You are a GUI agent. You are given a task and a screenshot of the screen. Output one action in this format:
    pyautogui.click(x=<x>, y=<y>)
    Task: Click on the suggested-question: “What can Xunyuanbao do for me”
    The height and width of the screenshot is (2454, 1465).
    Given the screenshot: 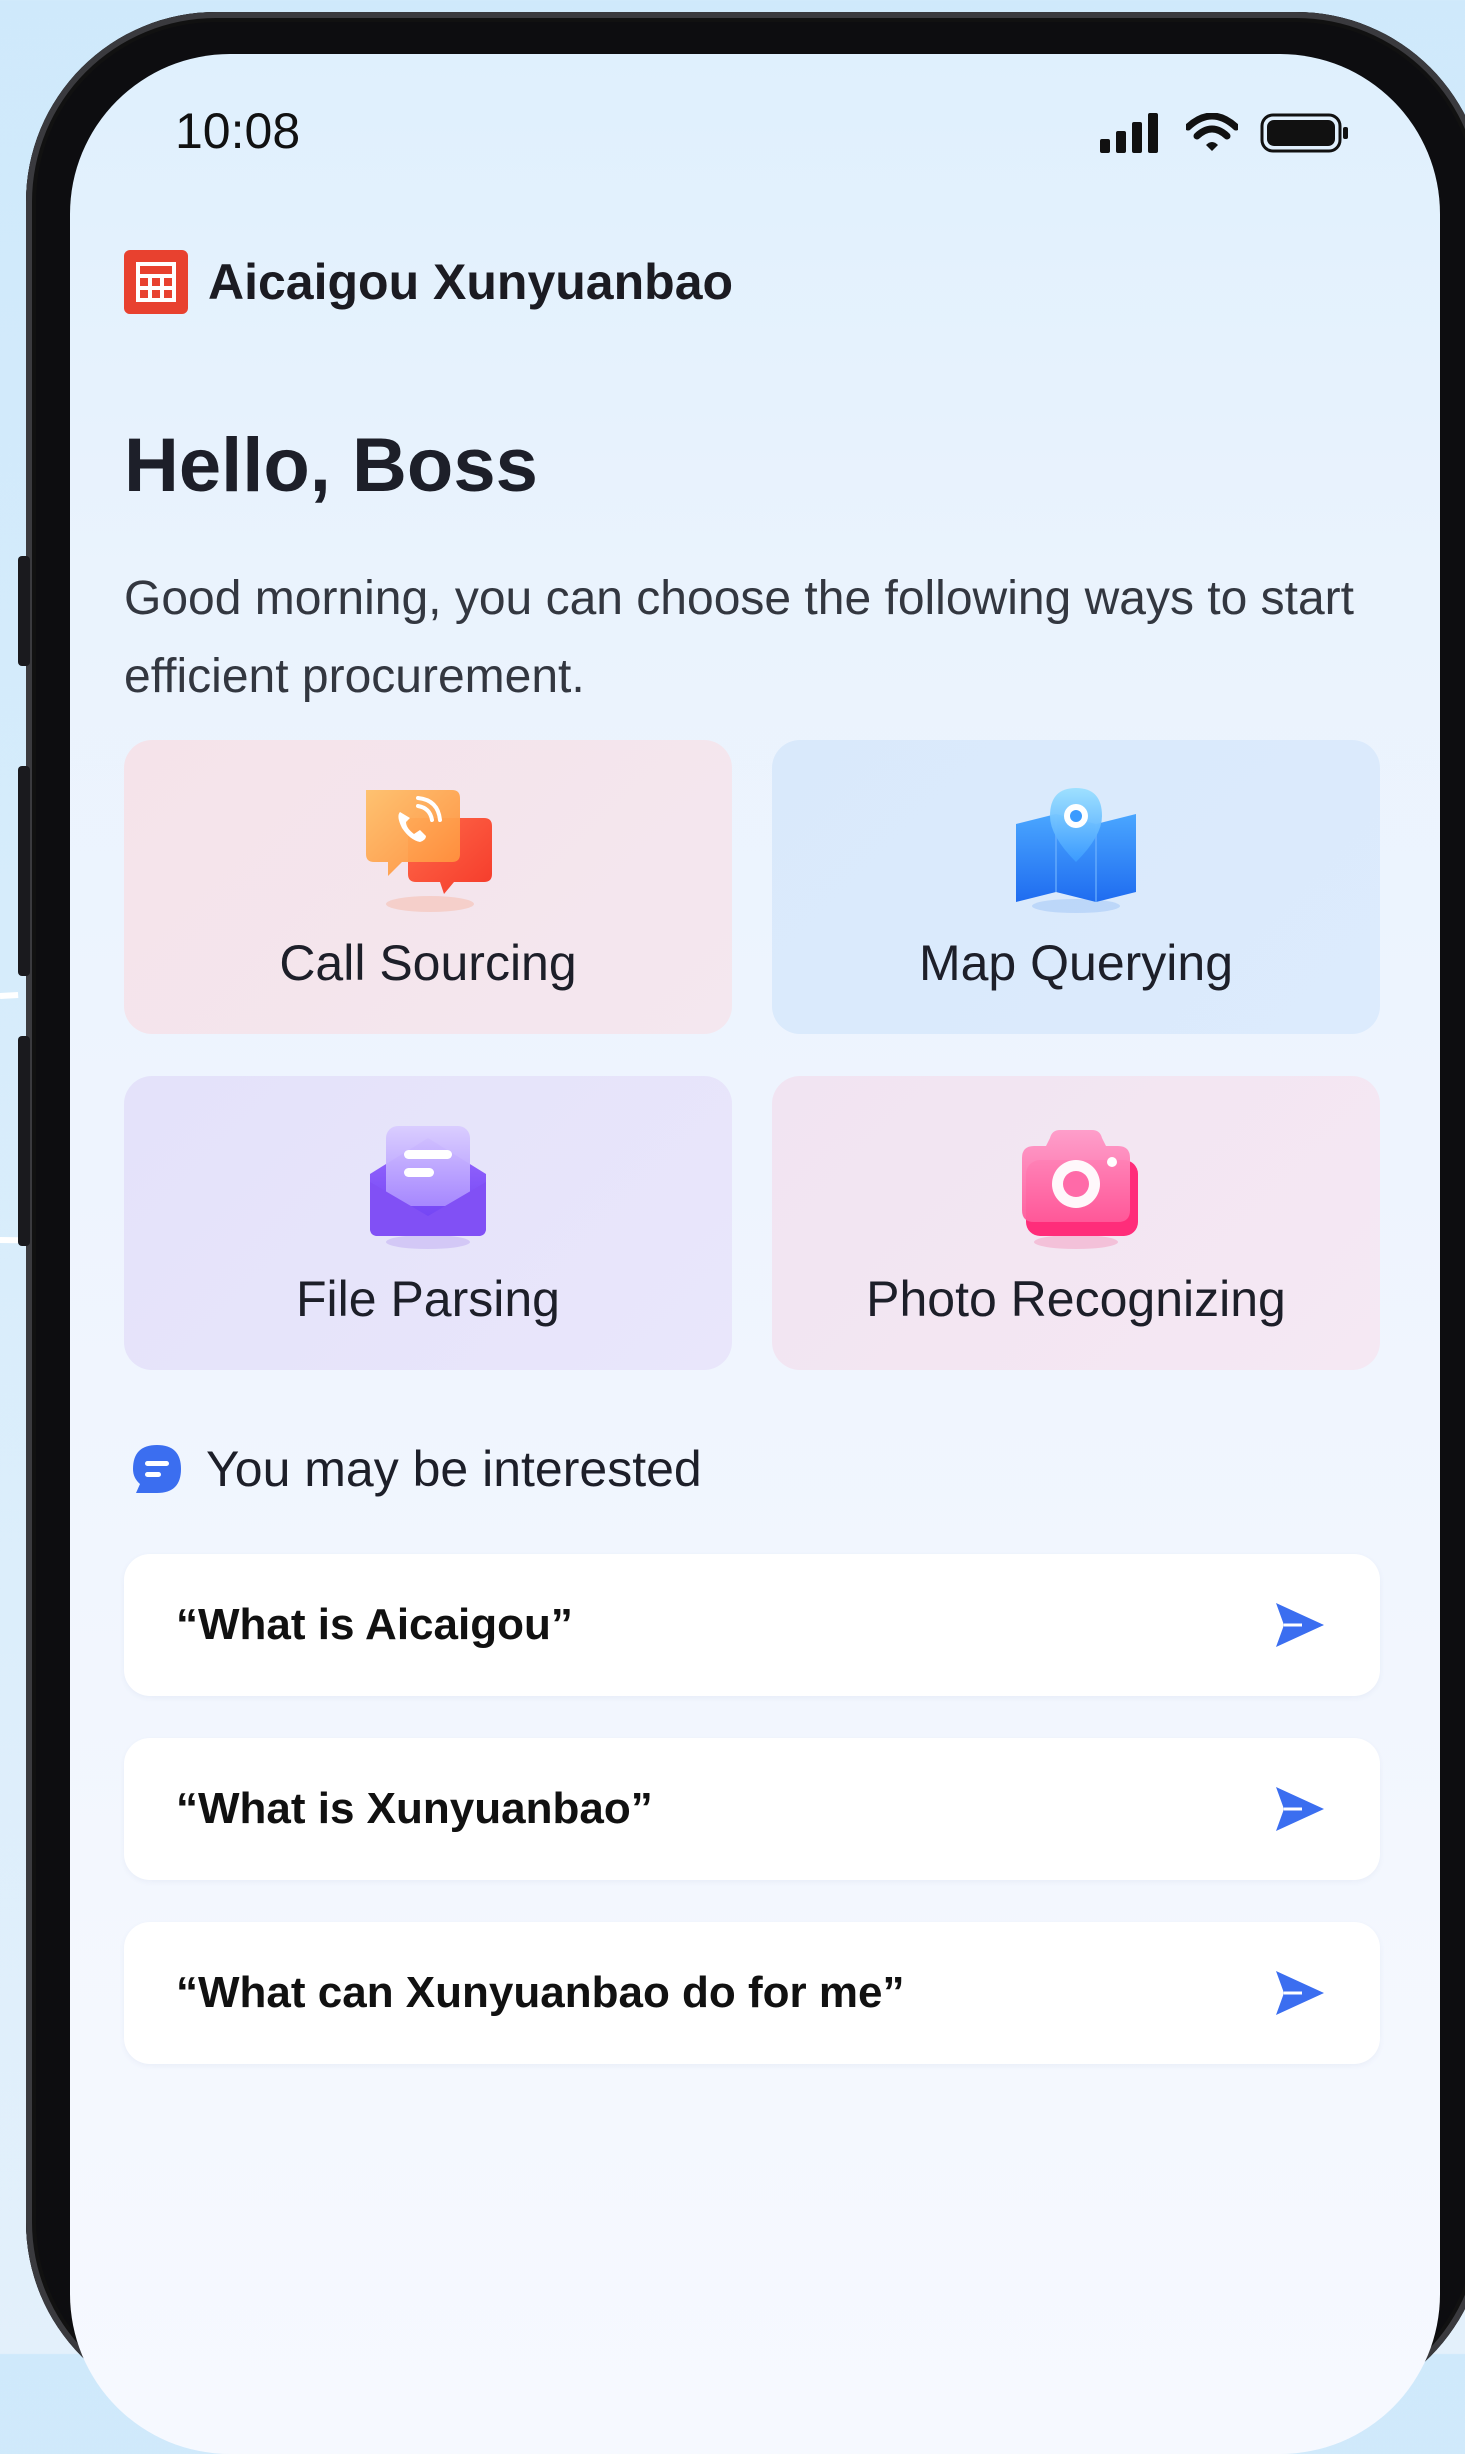 What is the action you would take?
    pyautogui.click(x=752, y=1993)
    